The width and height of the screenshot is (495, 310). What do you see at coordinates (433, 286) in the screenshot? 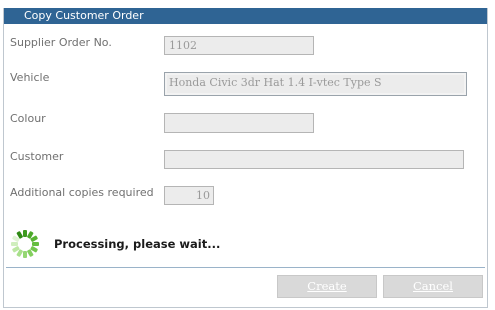
I see `cancel-button: Cancel` at bounding box center [433, 286].